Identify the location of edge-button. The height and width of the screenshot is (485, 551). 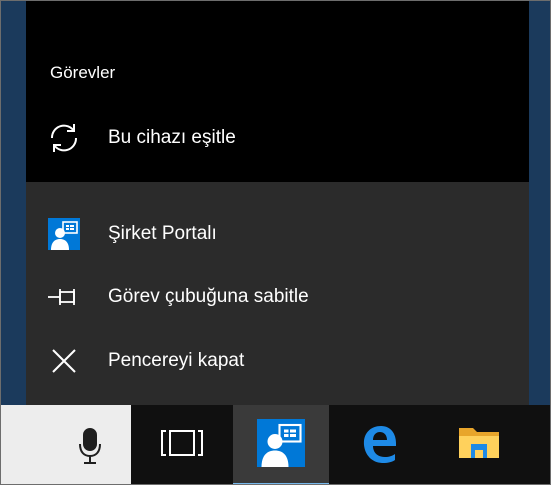
(379, 444).